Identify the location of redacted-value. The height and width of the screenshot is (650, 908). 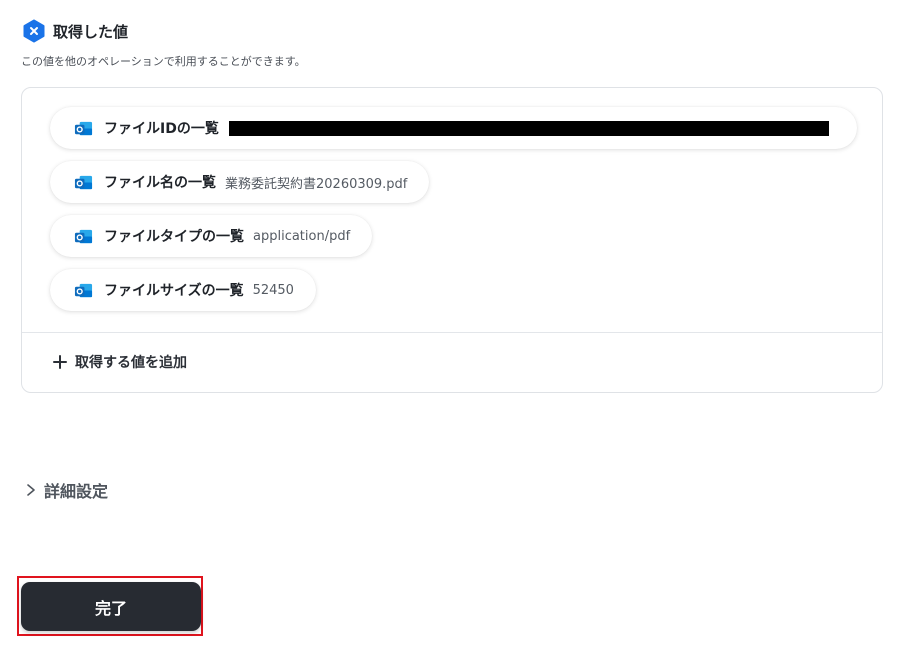
(528, 128).